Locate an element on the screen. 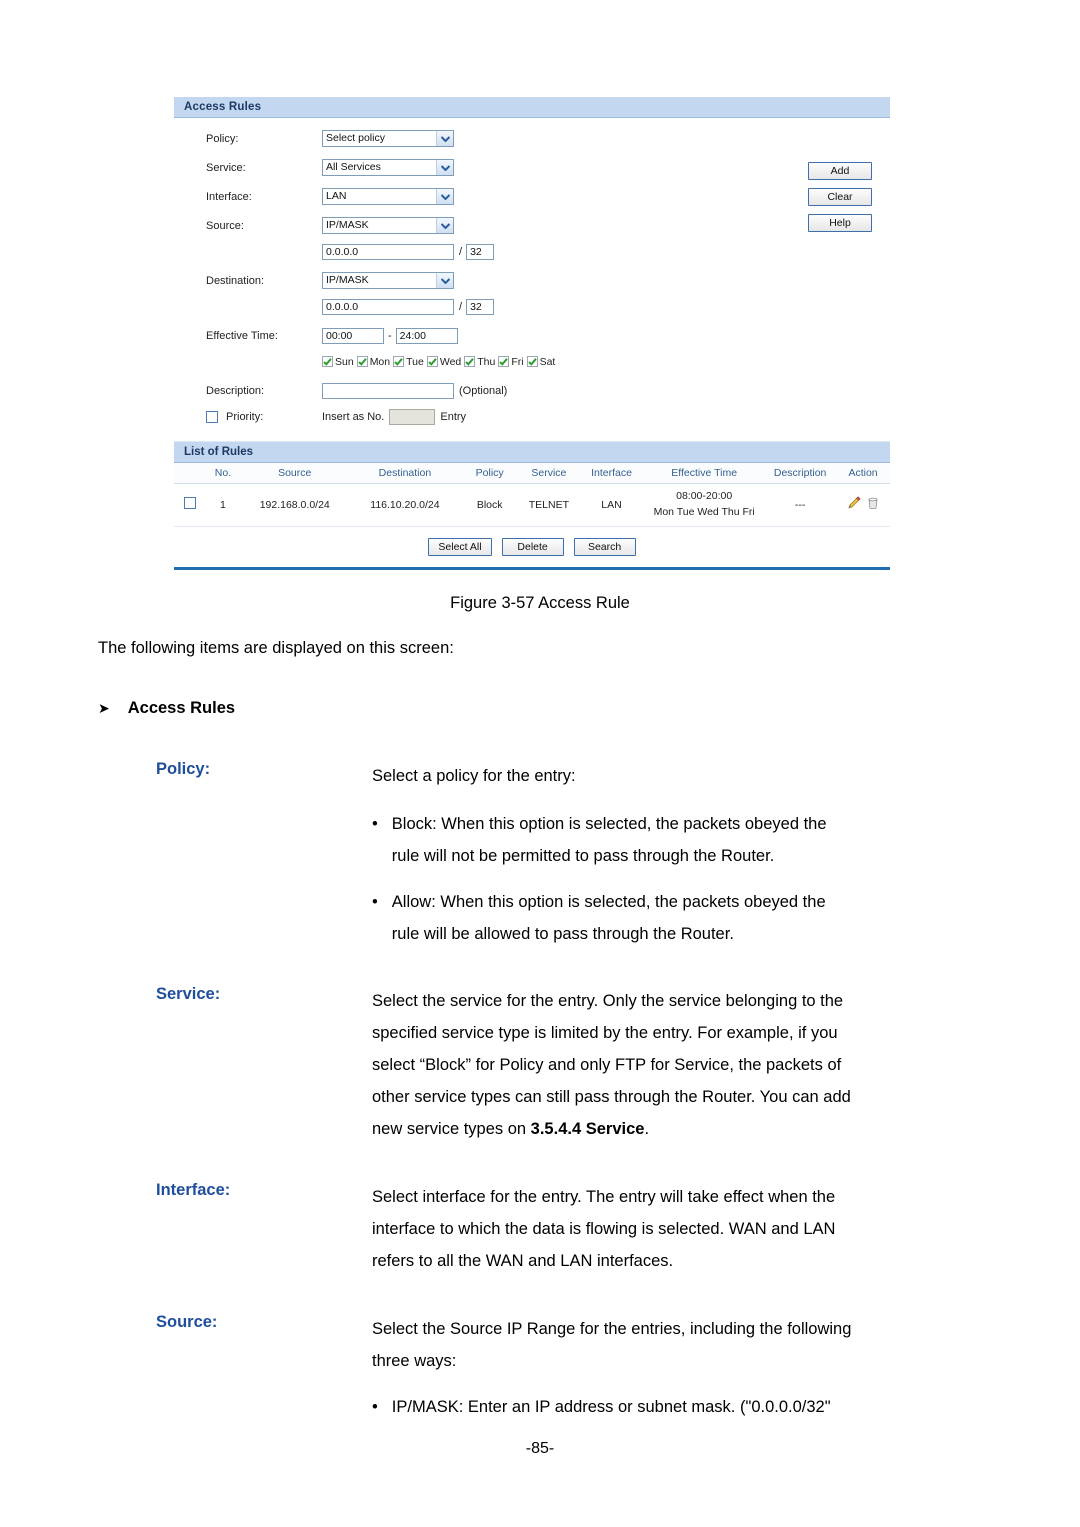  add-button: Add is located at coordinates (840, 171).